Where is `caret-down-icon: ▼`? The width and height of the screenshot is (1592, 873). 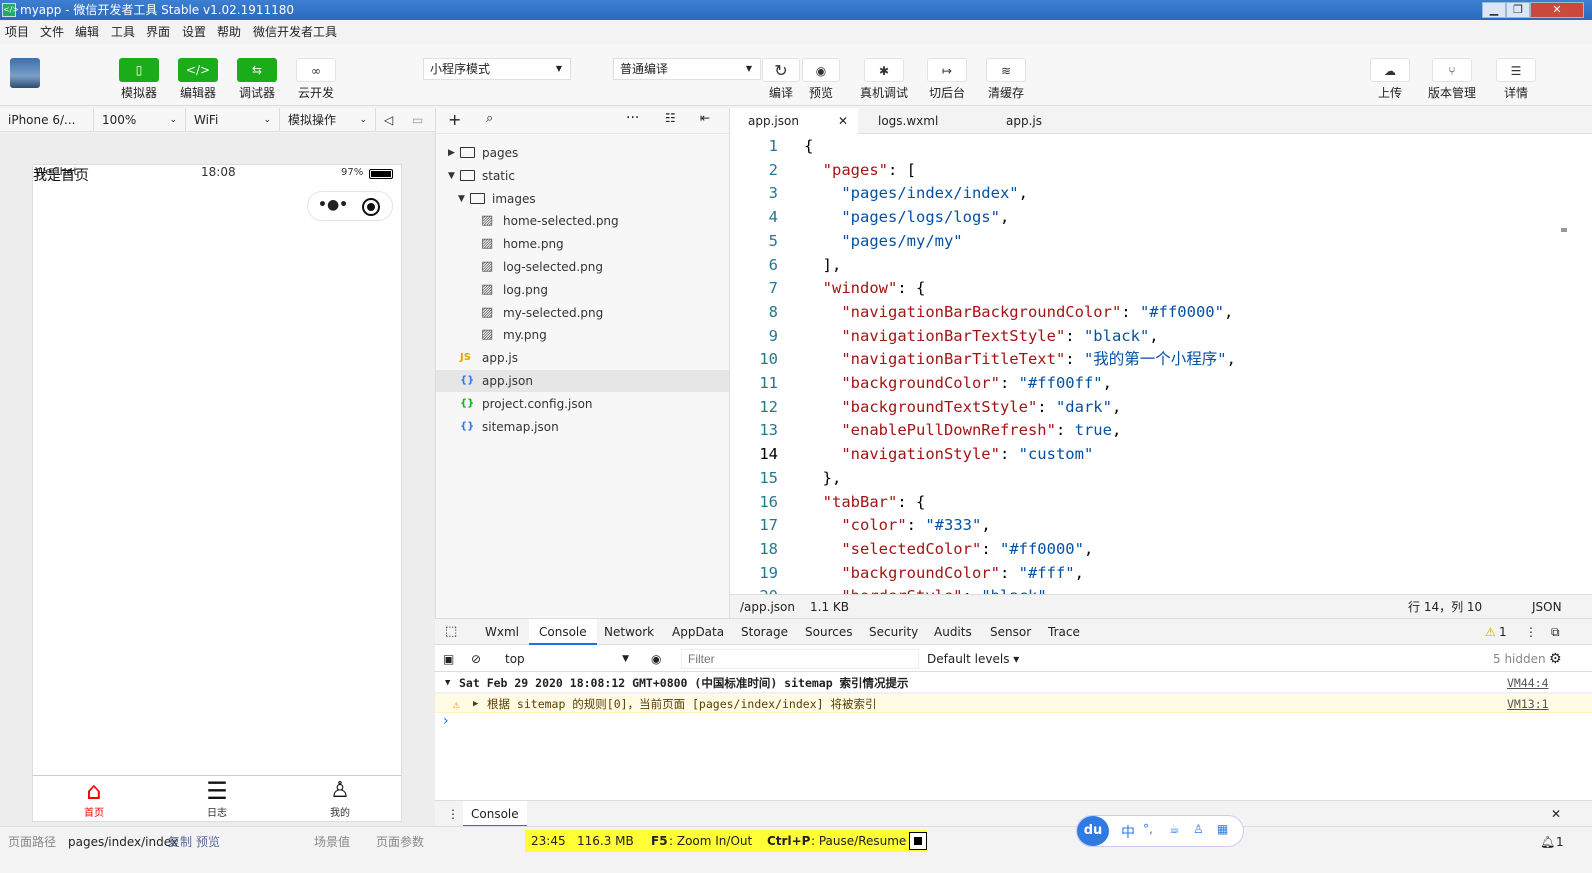
caret-down-icon: ▼ is located at coordinates (461, 199).